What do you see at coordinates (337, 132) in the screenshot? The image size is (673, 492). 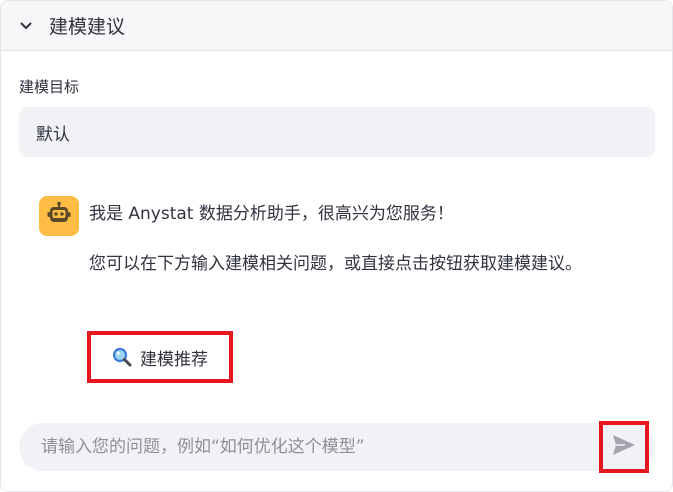 I see `modeling-goal-select: 默认` at bounding box center [337, 132].